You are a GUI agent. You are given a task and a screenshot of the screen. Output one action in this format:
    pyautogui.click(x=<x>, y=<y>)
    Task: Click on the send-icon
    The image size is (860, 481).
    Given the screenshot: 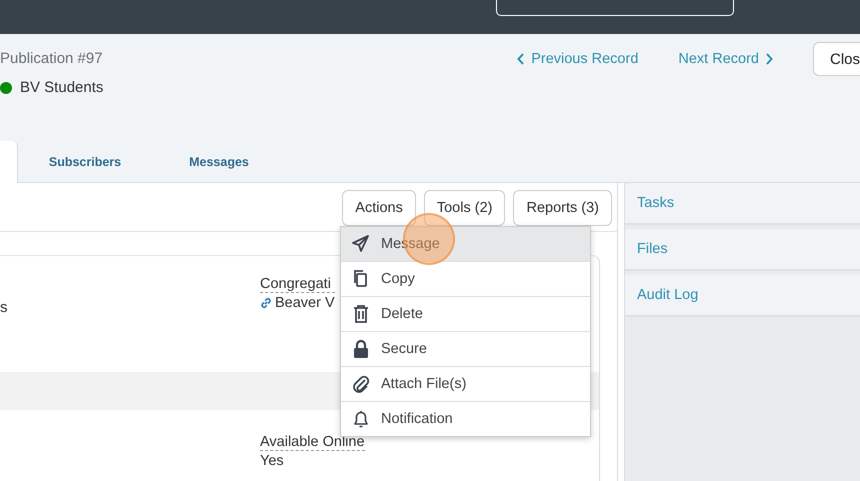 What is the action you would take?
    pyautogui.click(x=361, y=244)
    